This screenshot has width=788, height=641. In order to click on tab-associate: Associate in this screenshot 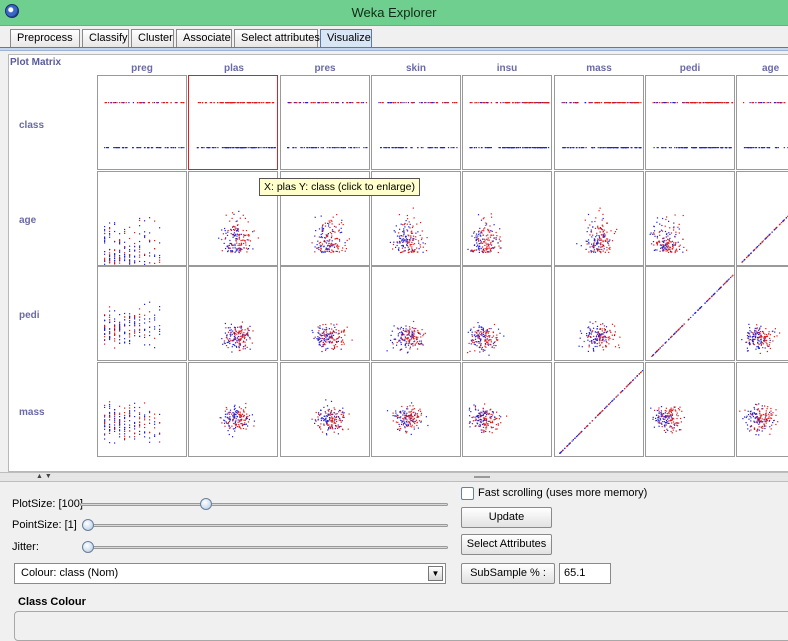, I will do `click(204, 38)`.